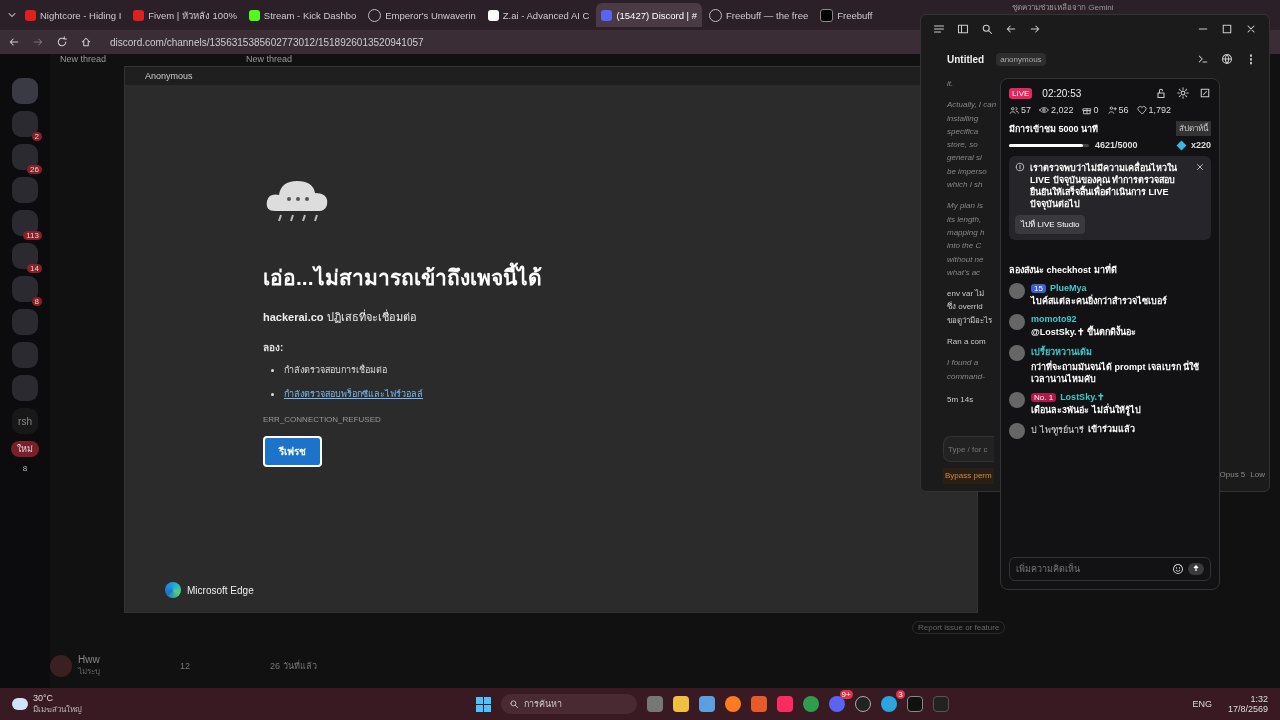 The image size is (1280, 720). I want to click on start-icon, so click(483, 704).